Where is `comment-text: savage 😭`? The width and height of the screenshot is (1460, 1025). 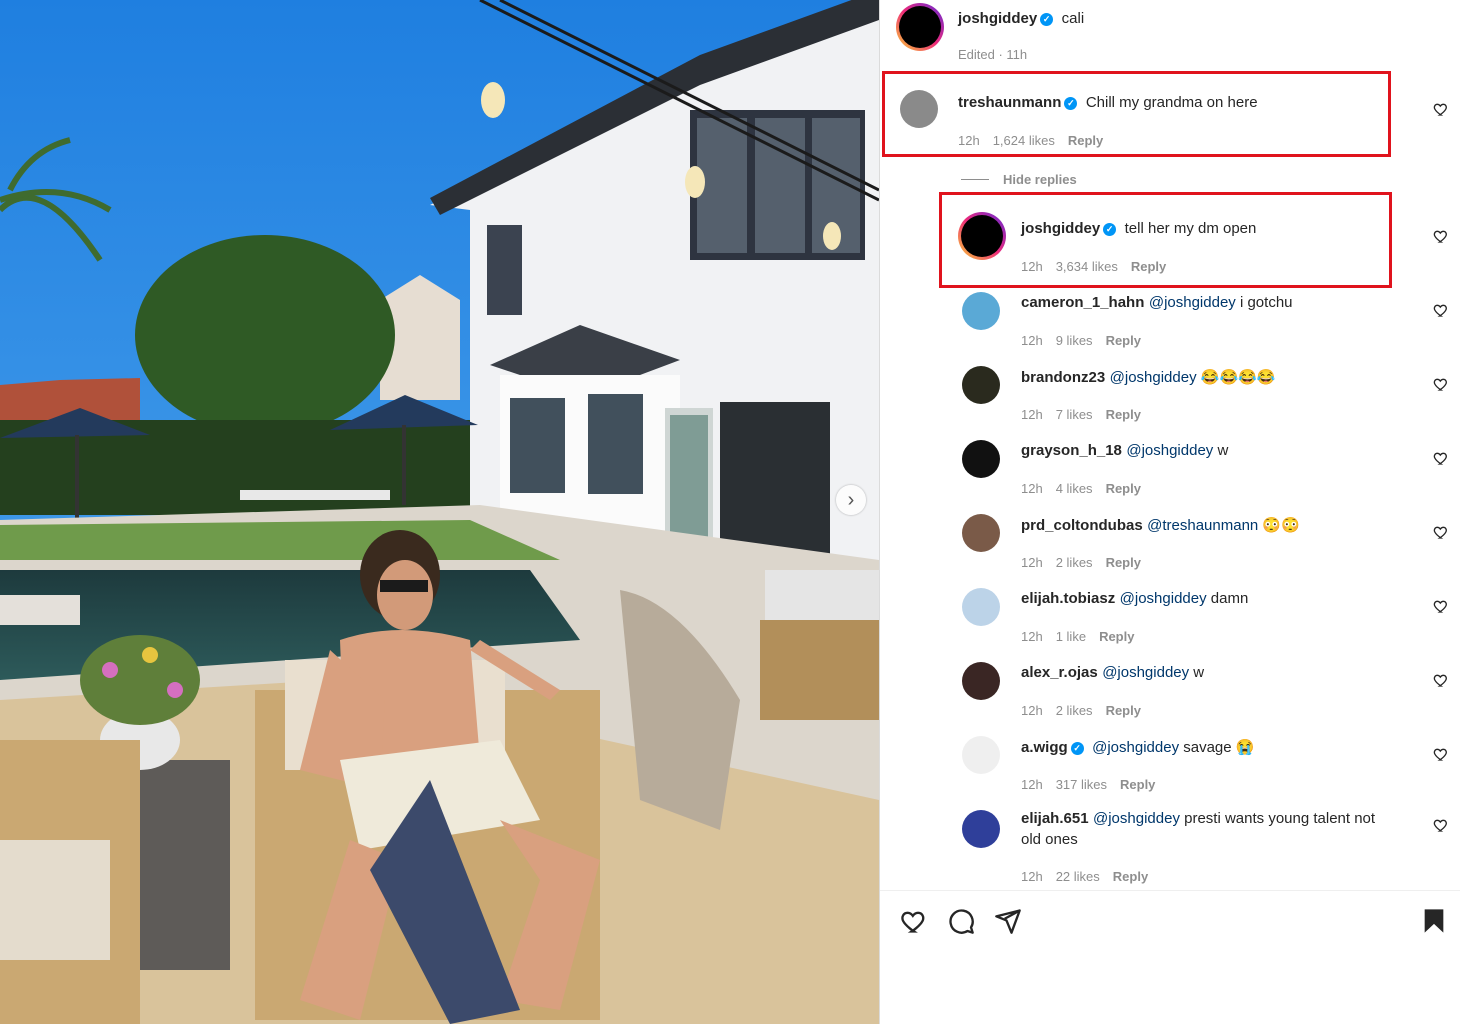 comment-text: savage 😭 is located at coordinates (1217, 747).